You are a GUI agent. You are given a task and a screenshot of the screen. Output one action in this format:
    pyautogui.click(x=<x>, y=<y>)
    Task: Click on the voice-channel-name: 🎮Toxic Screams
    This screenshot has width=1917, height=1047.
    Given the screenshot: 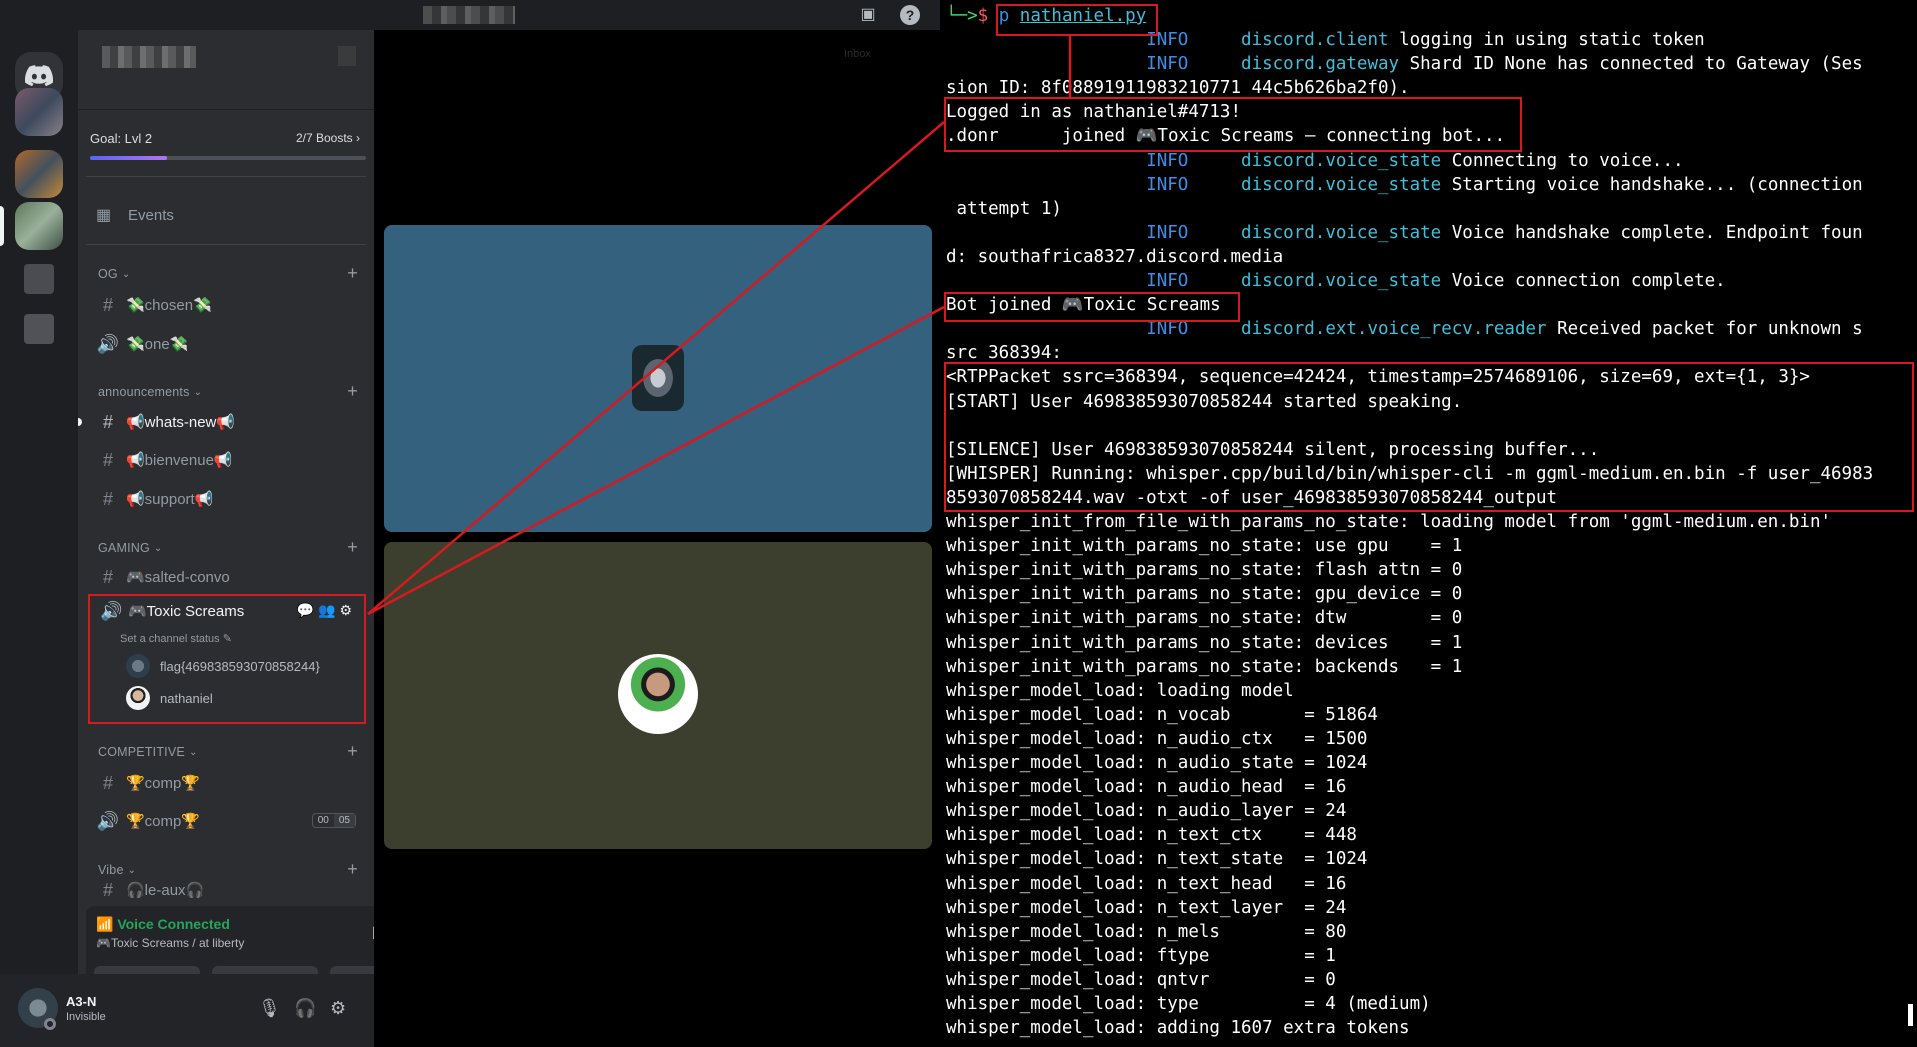 What is the action you would take?
    pyautogui.click(x=186, y=611)
    